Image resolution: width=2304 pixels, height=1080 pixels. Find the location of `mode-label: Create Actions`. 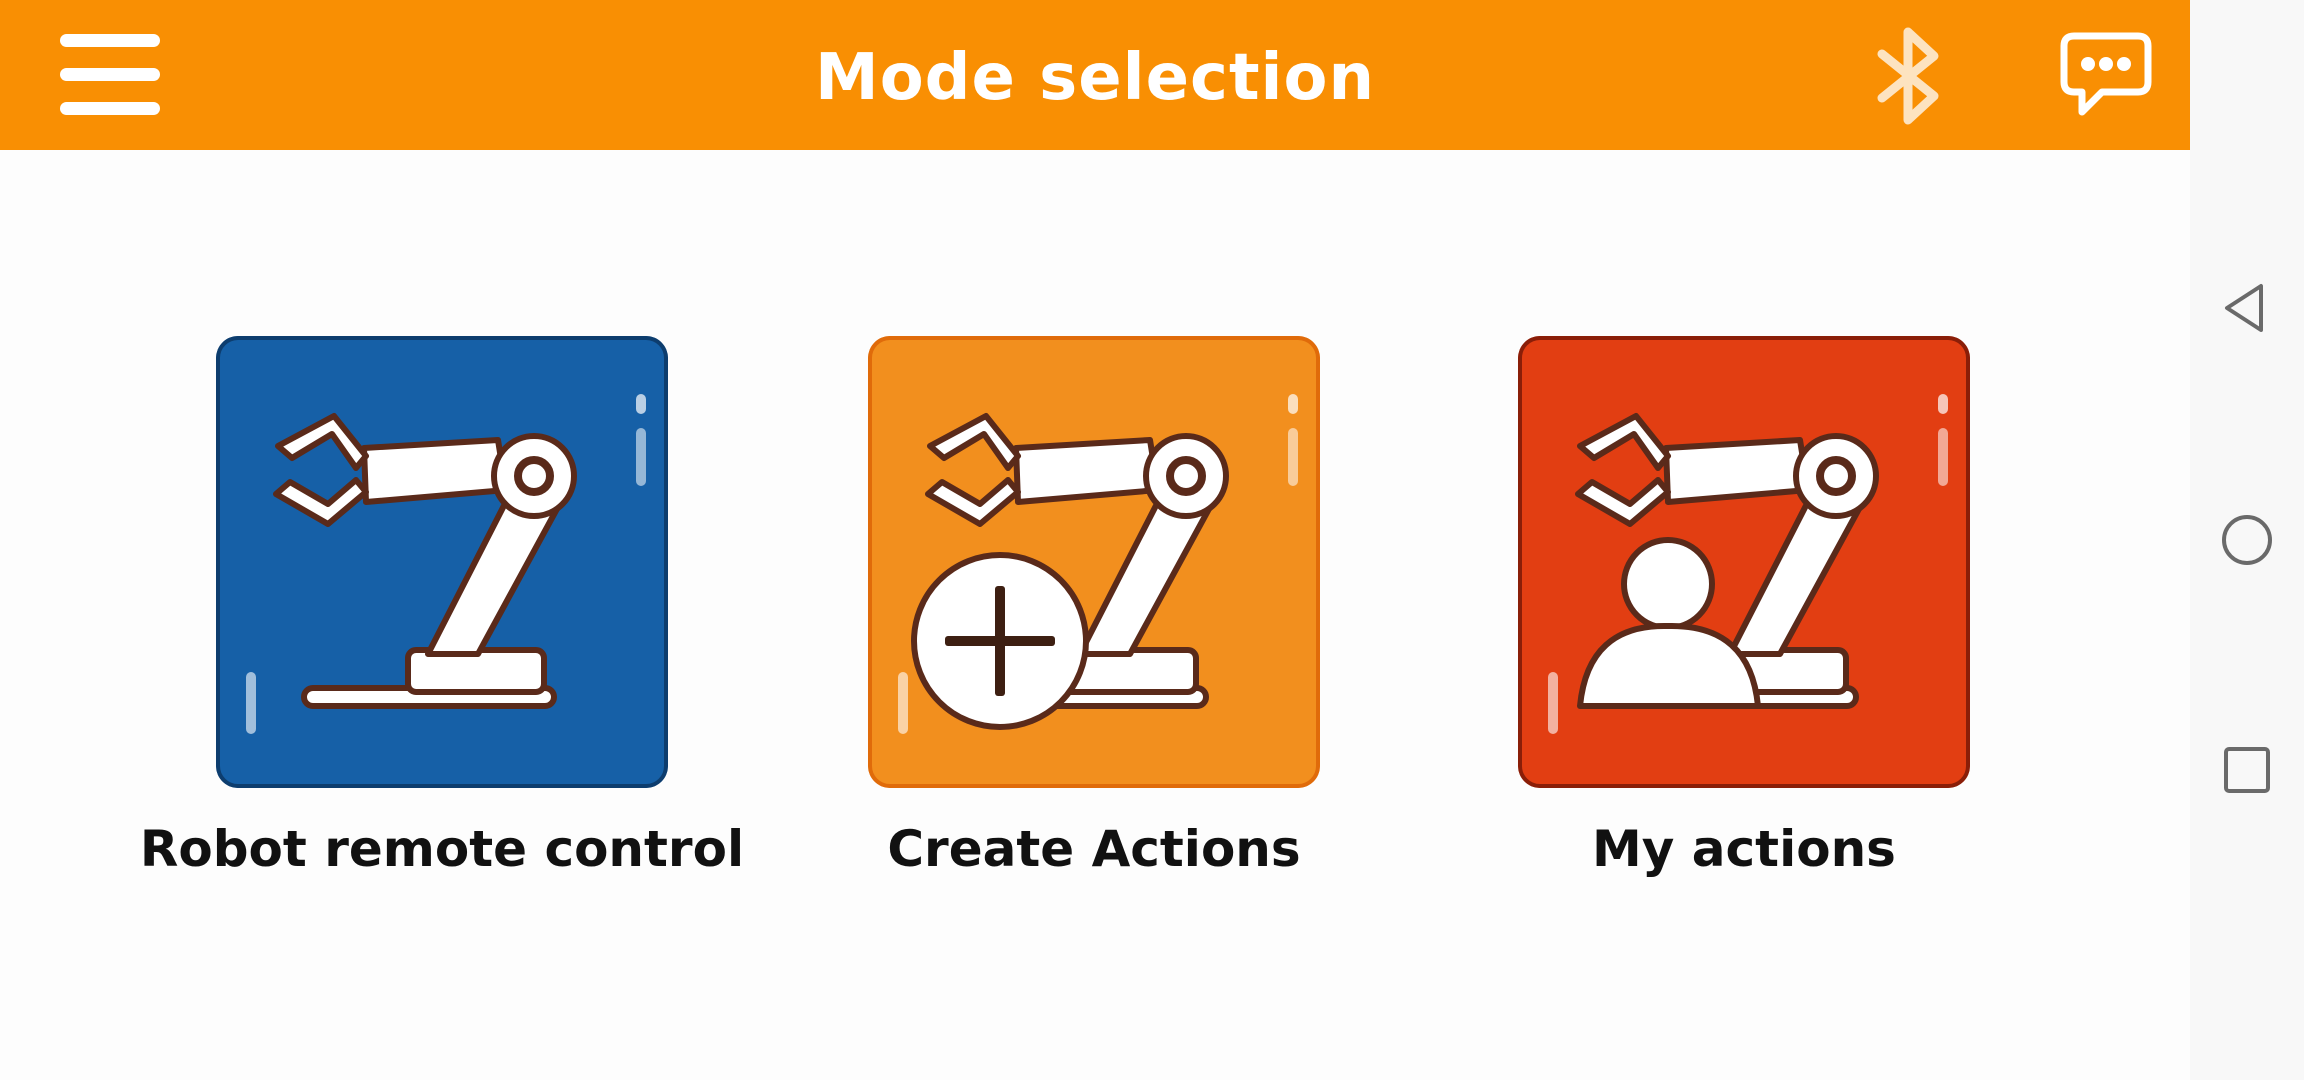

mode-label: Create Actions is located at coordinates (1094, 849).